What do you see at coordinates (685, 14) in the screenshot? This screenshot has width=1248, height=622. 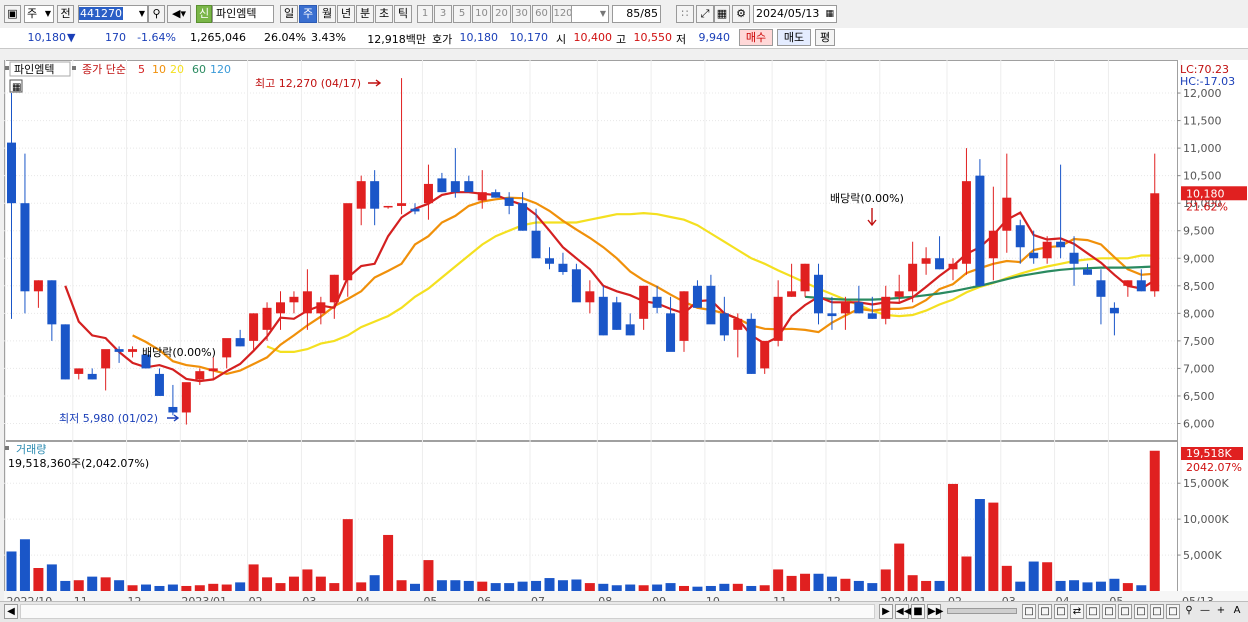 I see `grid-icon: ∷` at bounding box center [685, 14].